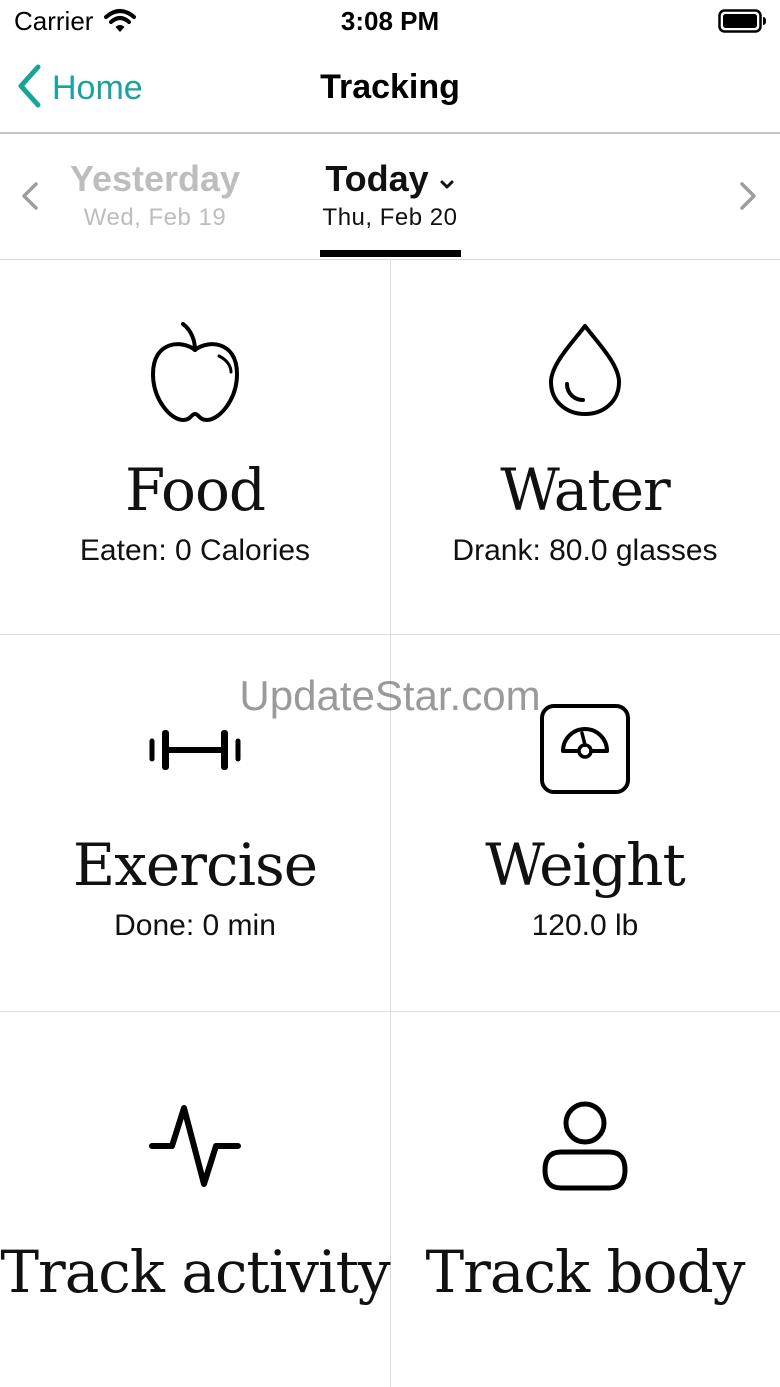  What do you see at coordinates (195, 490) in the screenshot?
I see `tile-title: Food` at bounding box center [195, 490].